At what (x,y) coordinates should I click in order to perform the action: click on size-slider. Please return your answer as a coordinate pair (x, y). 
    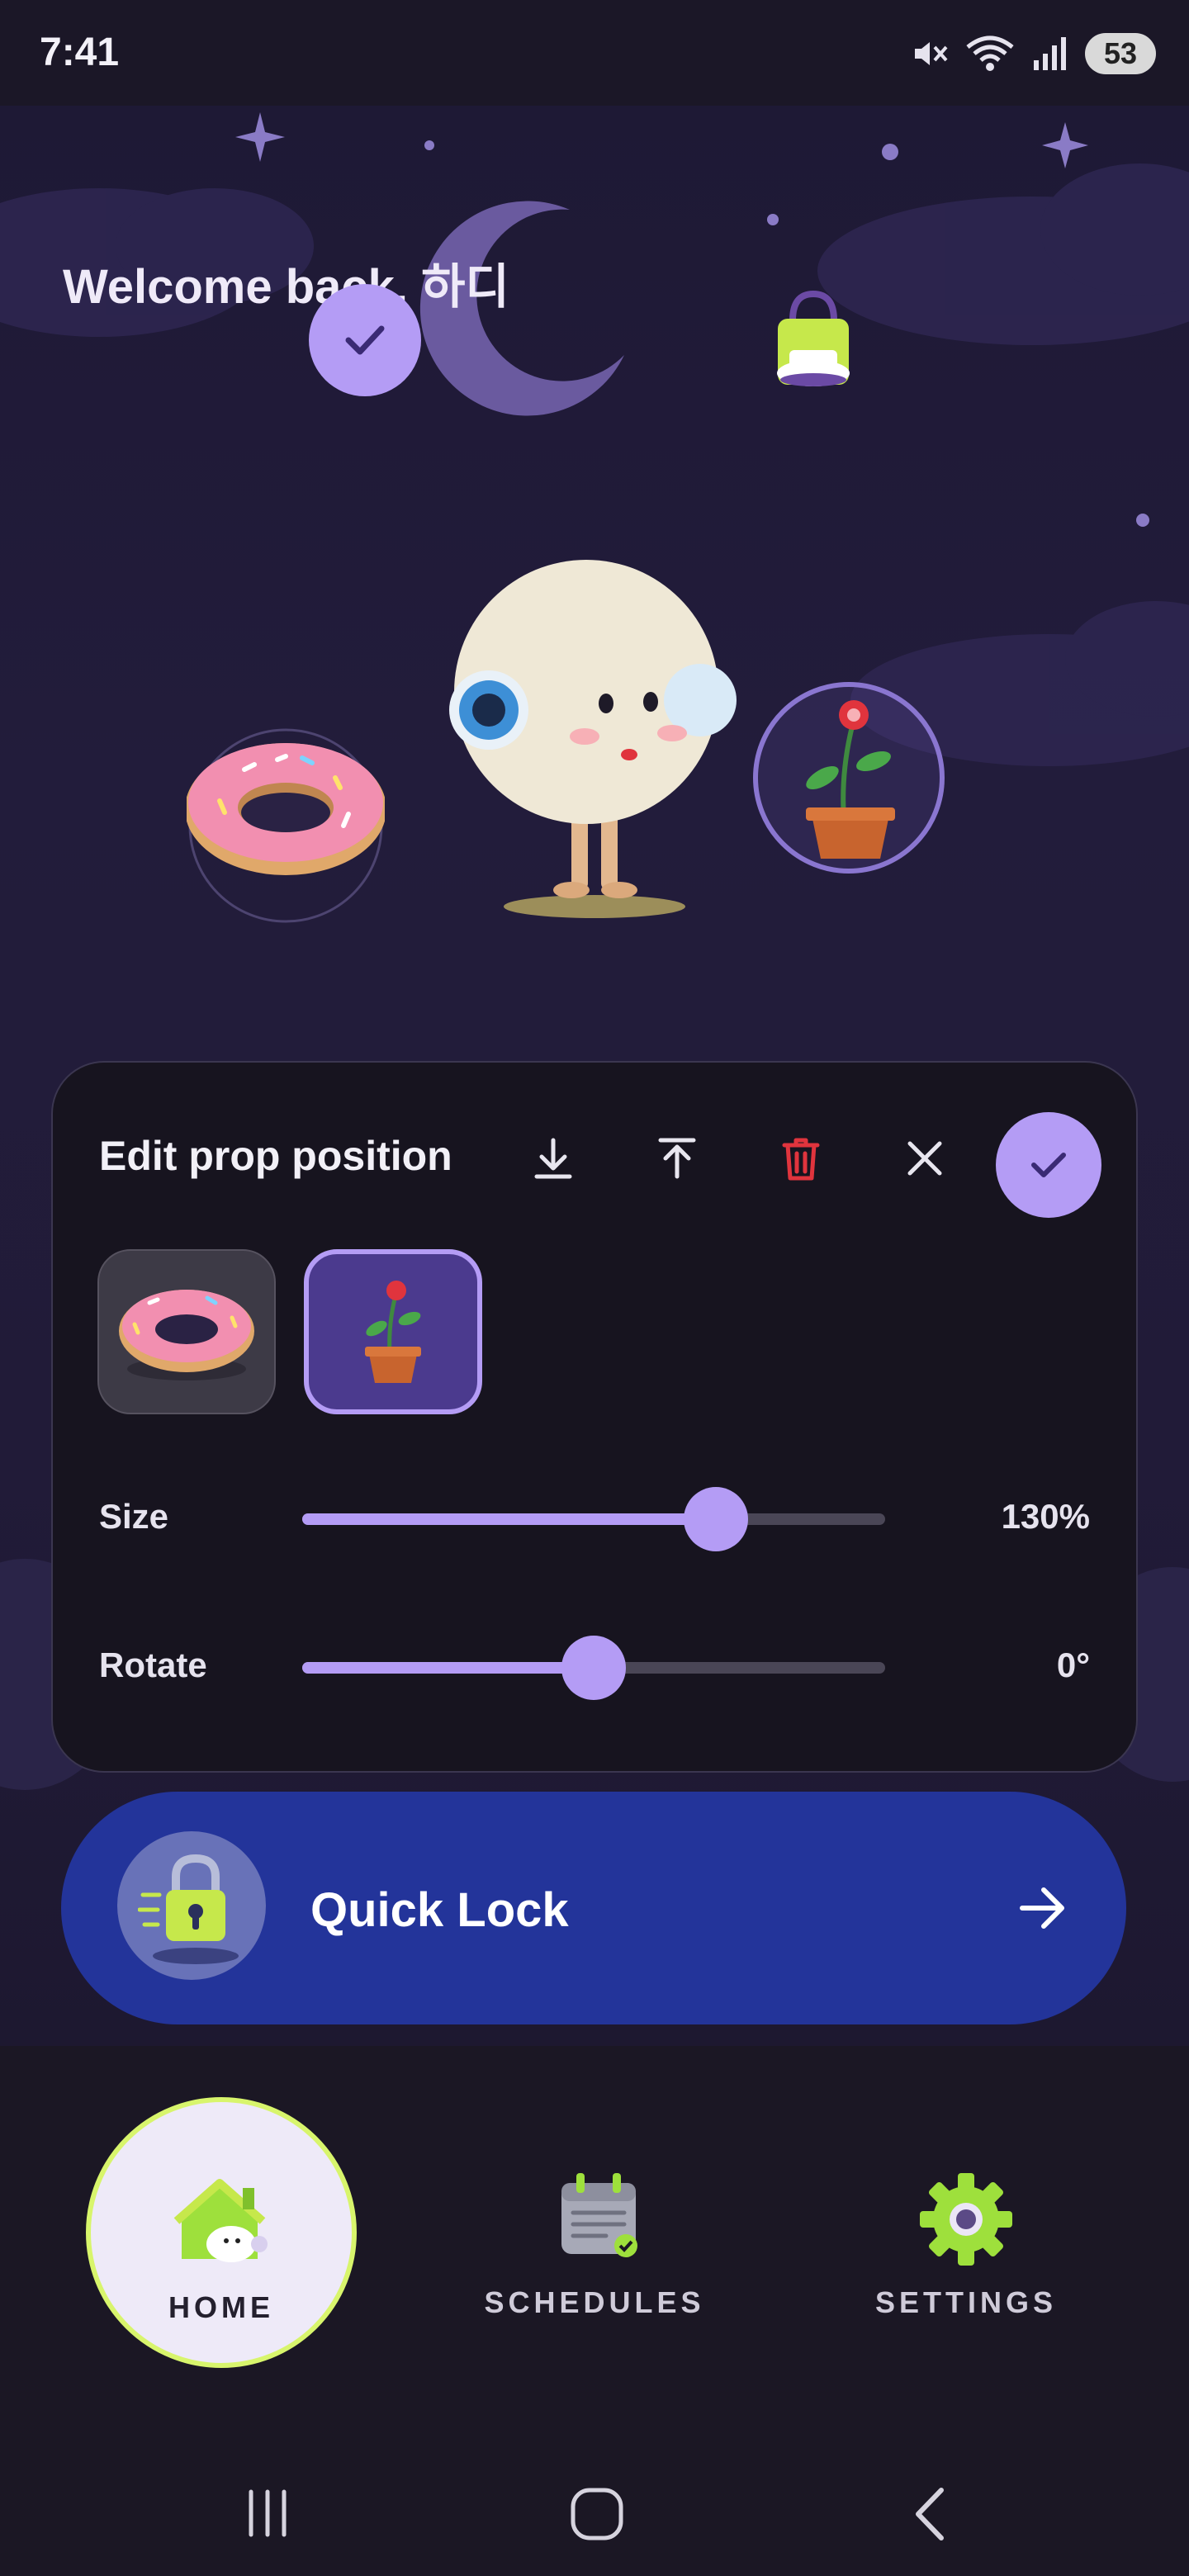
    Looking at the image, I should click on (593, 1519).